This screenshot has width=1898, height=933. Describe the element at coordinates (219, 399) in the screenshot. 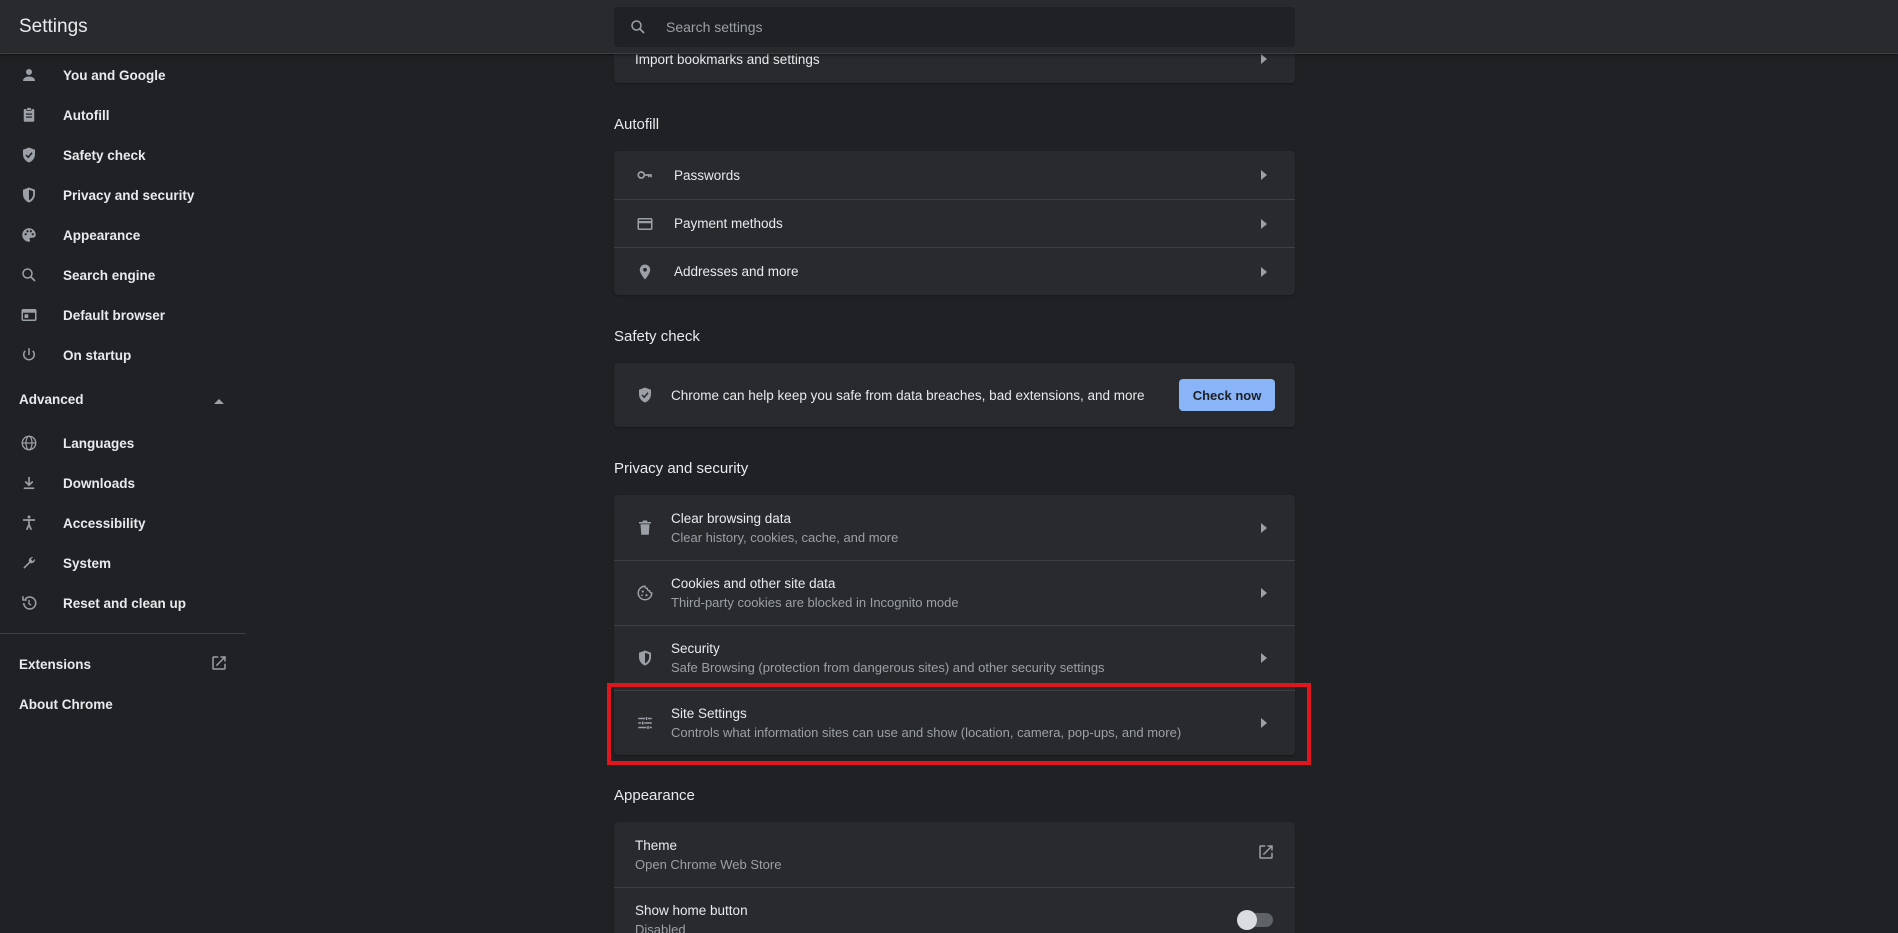

I see `chevron-up-icon` at that location.